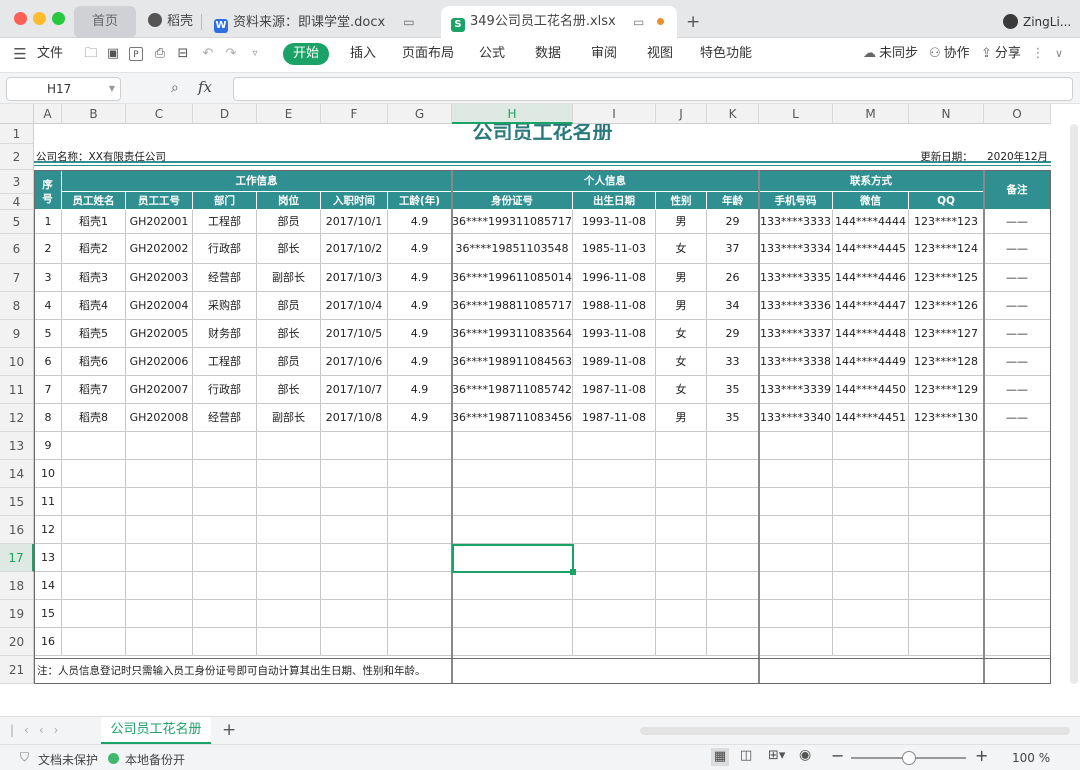 The height and width of the screenshot is (770, 1080). What do you see at coordinates (17, 446) in the screenshot?
I see `row-header-13: 13` at bounding box center [17, 446].